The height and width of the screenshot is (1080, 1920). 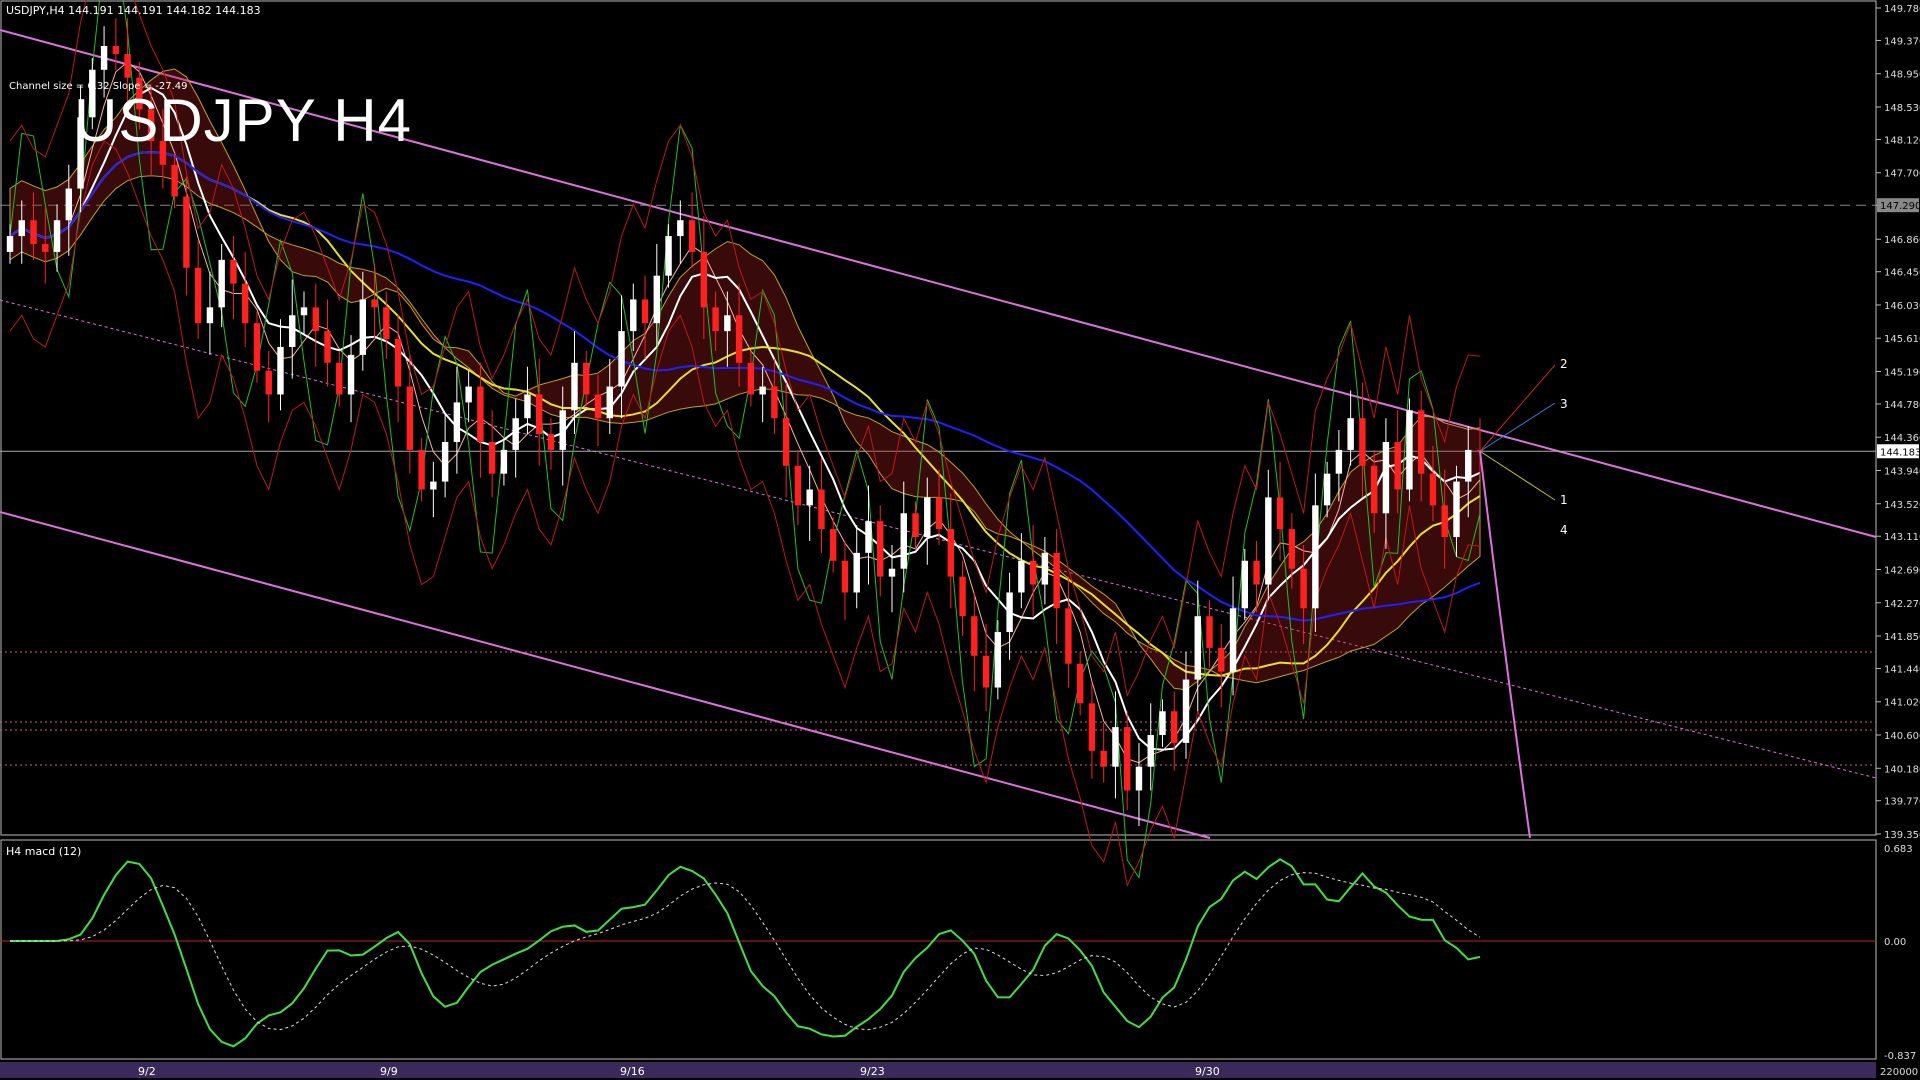 I want to click on time-axis-band, so click(x=938, y=1070).